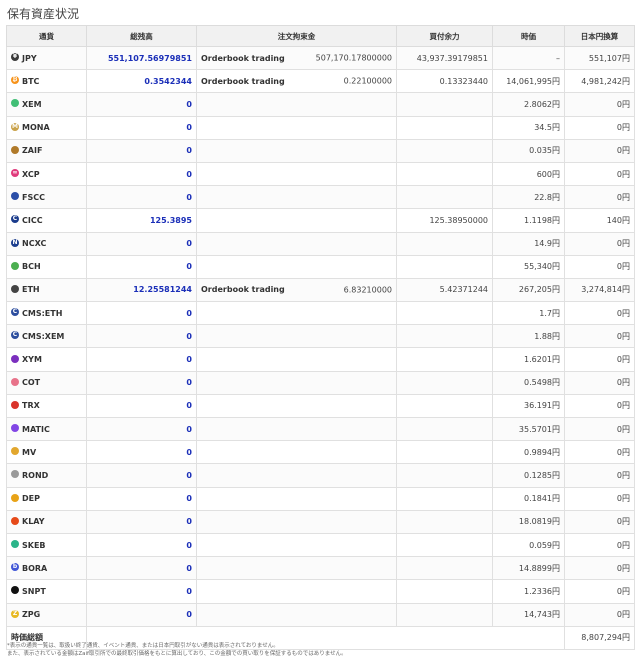  What do you see at coordinates (43, 14) in the screenshot?
I see `page-title: 保有資産状況` at bounding box center [43, 14].